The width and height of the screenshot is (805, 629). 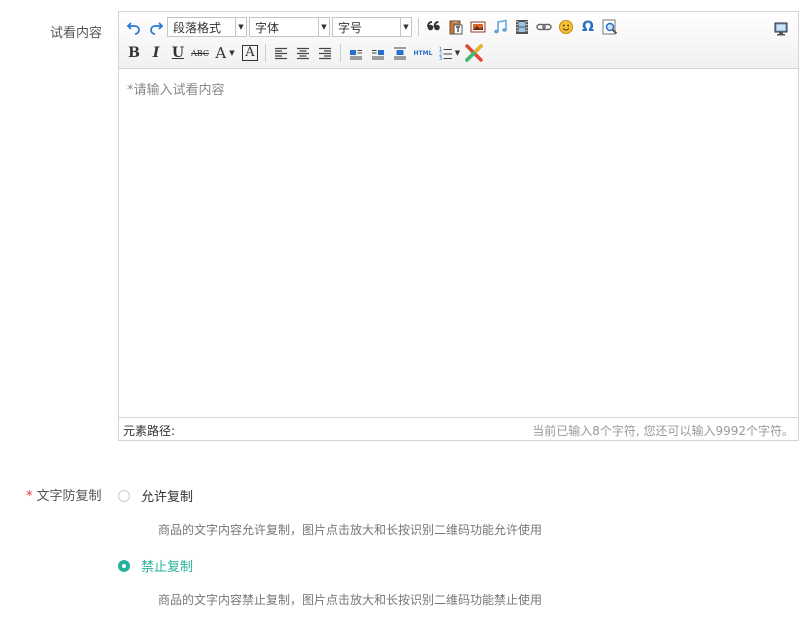 What do you see at coordinates (29, 496) in the screenshot?
I see `required-mark: *` at bounding box center [29, 496].